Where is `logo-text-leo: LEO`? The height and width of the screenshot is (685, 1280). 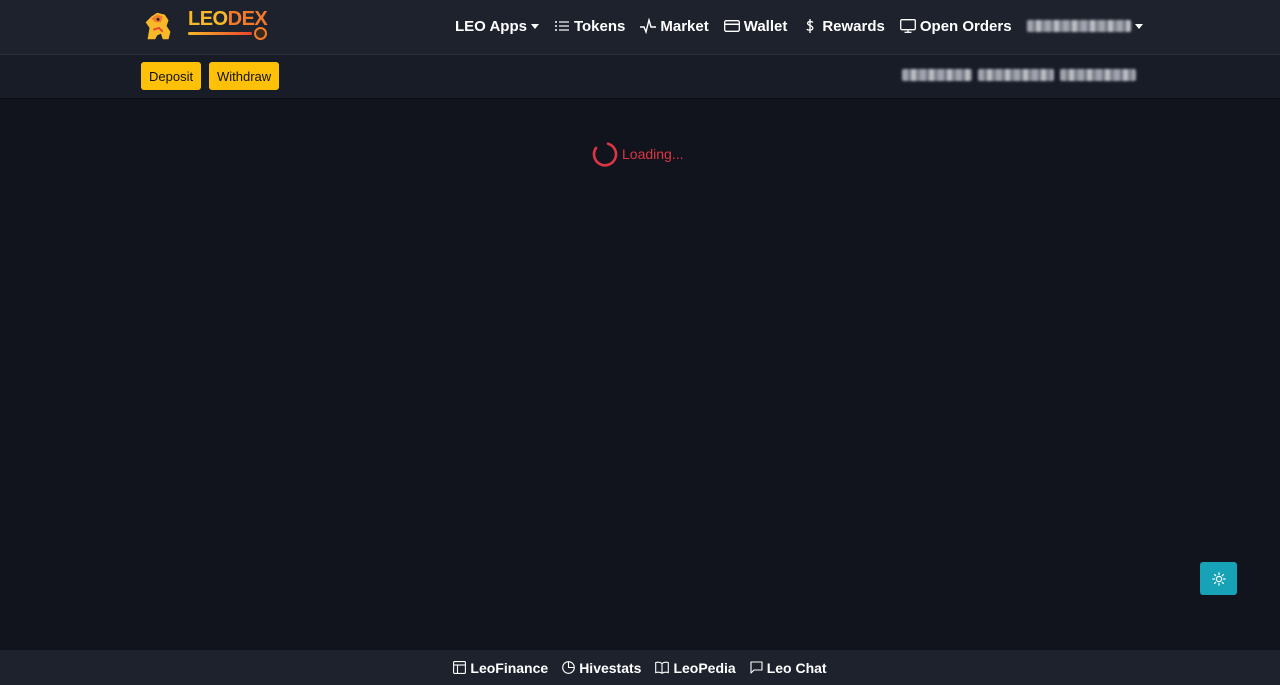 logo-text-leo: LEO is located at coordinates (208, 19).